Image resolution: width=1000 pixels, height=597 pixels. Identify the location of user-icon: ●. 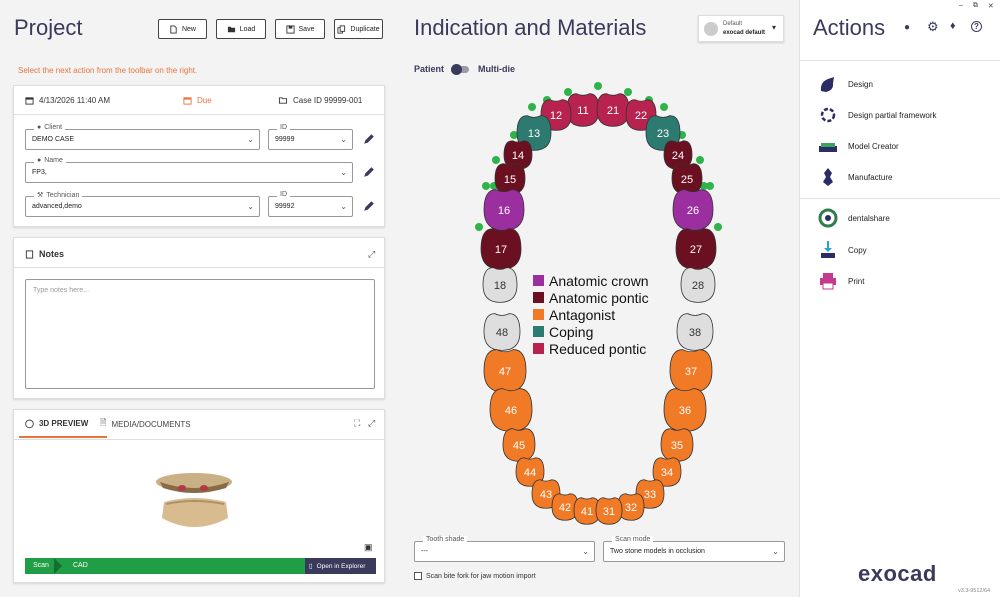
(907, 27).